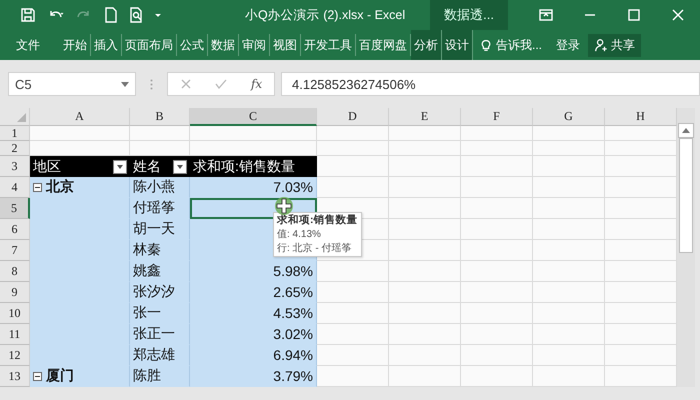 The image size is (700, 400). What do you see at coordinates (160, 208) in the screenshot?
I see `table-cell: 付瑶筝` at bounding box center [160, 208].